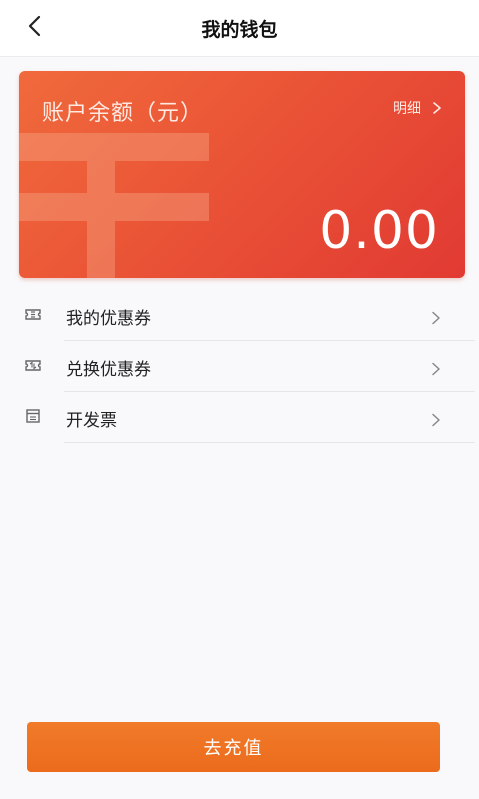  I want to click on coupon-icon, so click(33, 314).